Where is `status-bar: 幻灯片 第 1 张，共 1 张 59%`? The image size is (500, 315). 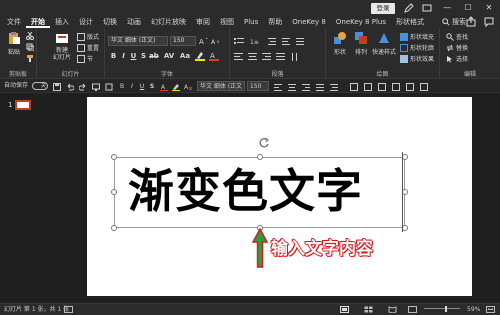
status-bar: 幻灯片 第 1 张，共 1 张 59% is located at coordinates (250, 309).